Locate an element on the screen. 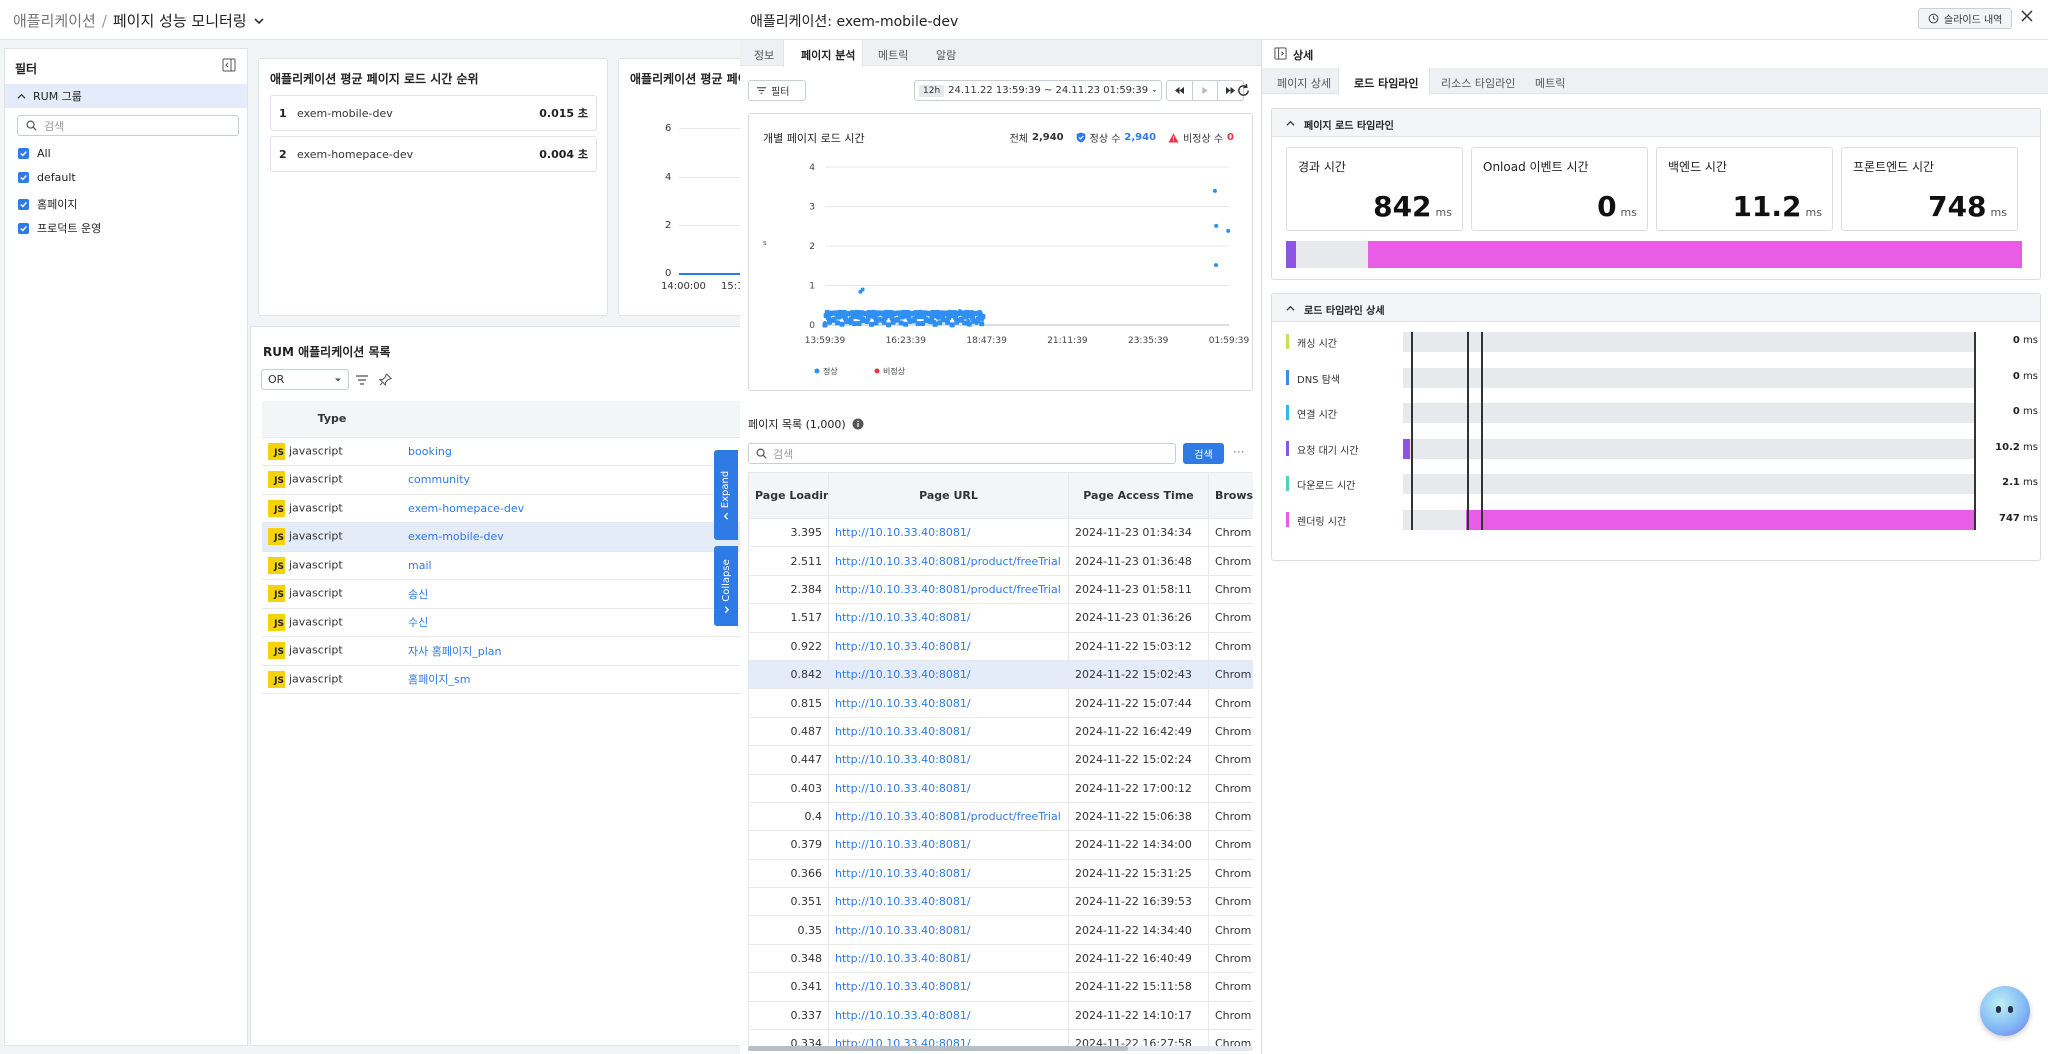  play-icon is located at coordinates (1206, 90).